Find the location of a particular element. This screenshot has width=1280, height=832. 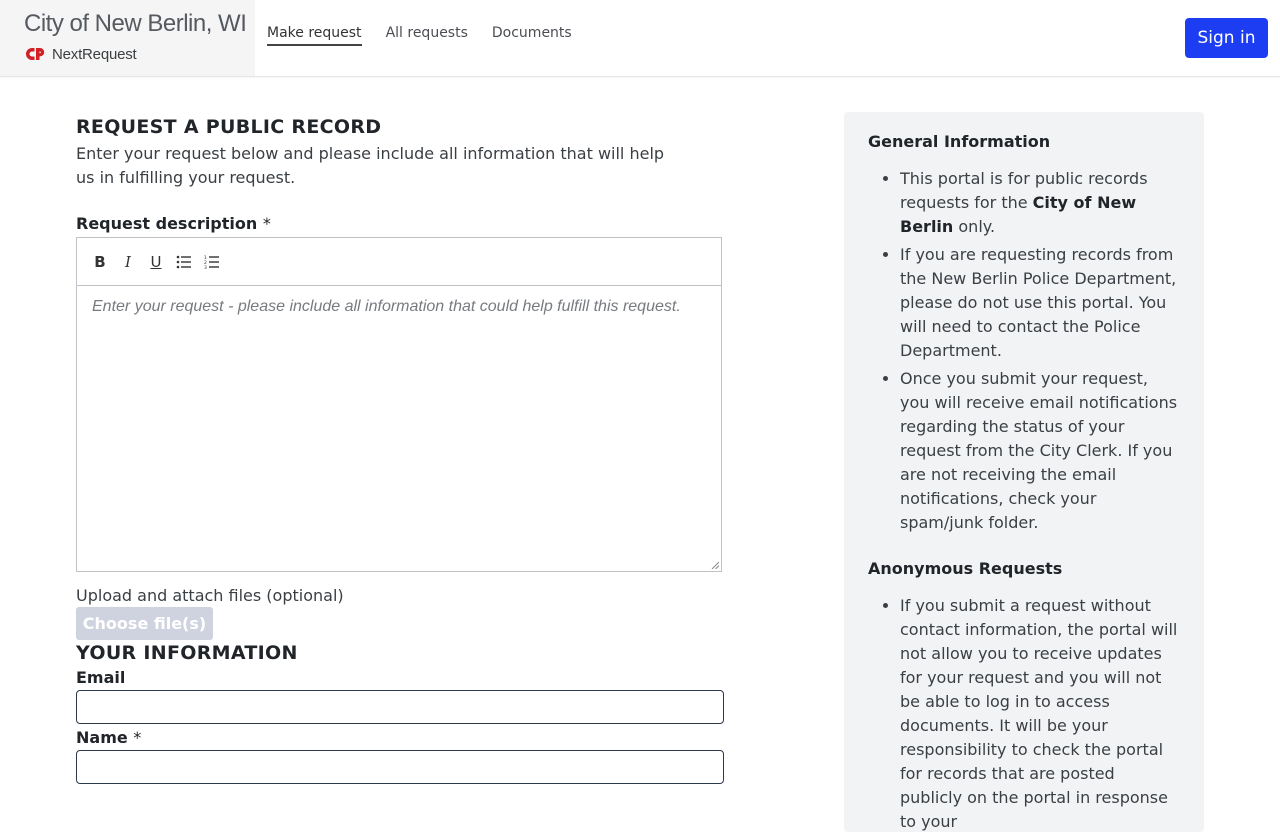

email-field is located at coordinates (400, 707).